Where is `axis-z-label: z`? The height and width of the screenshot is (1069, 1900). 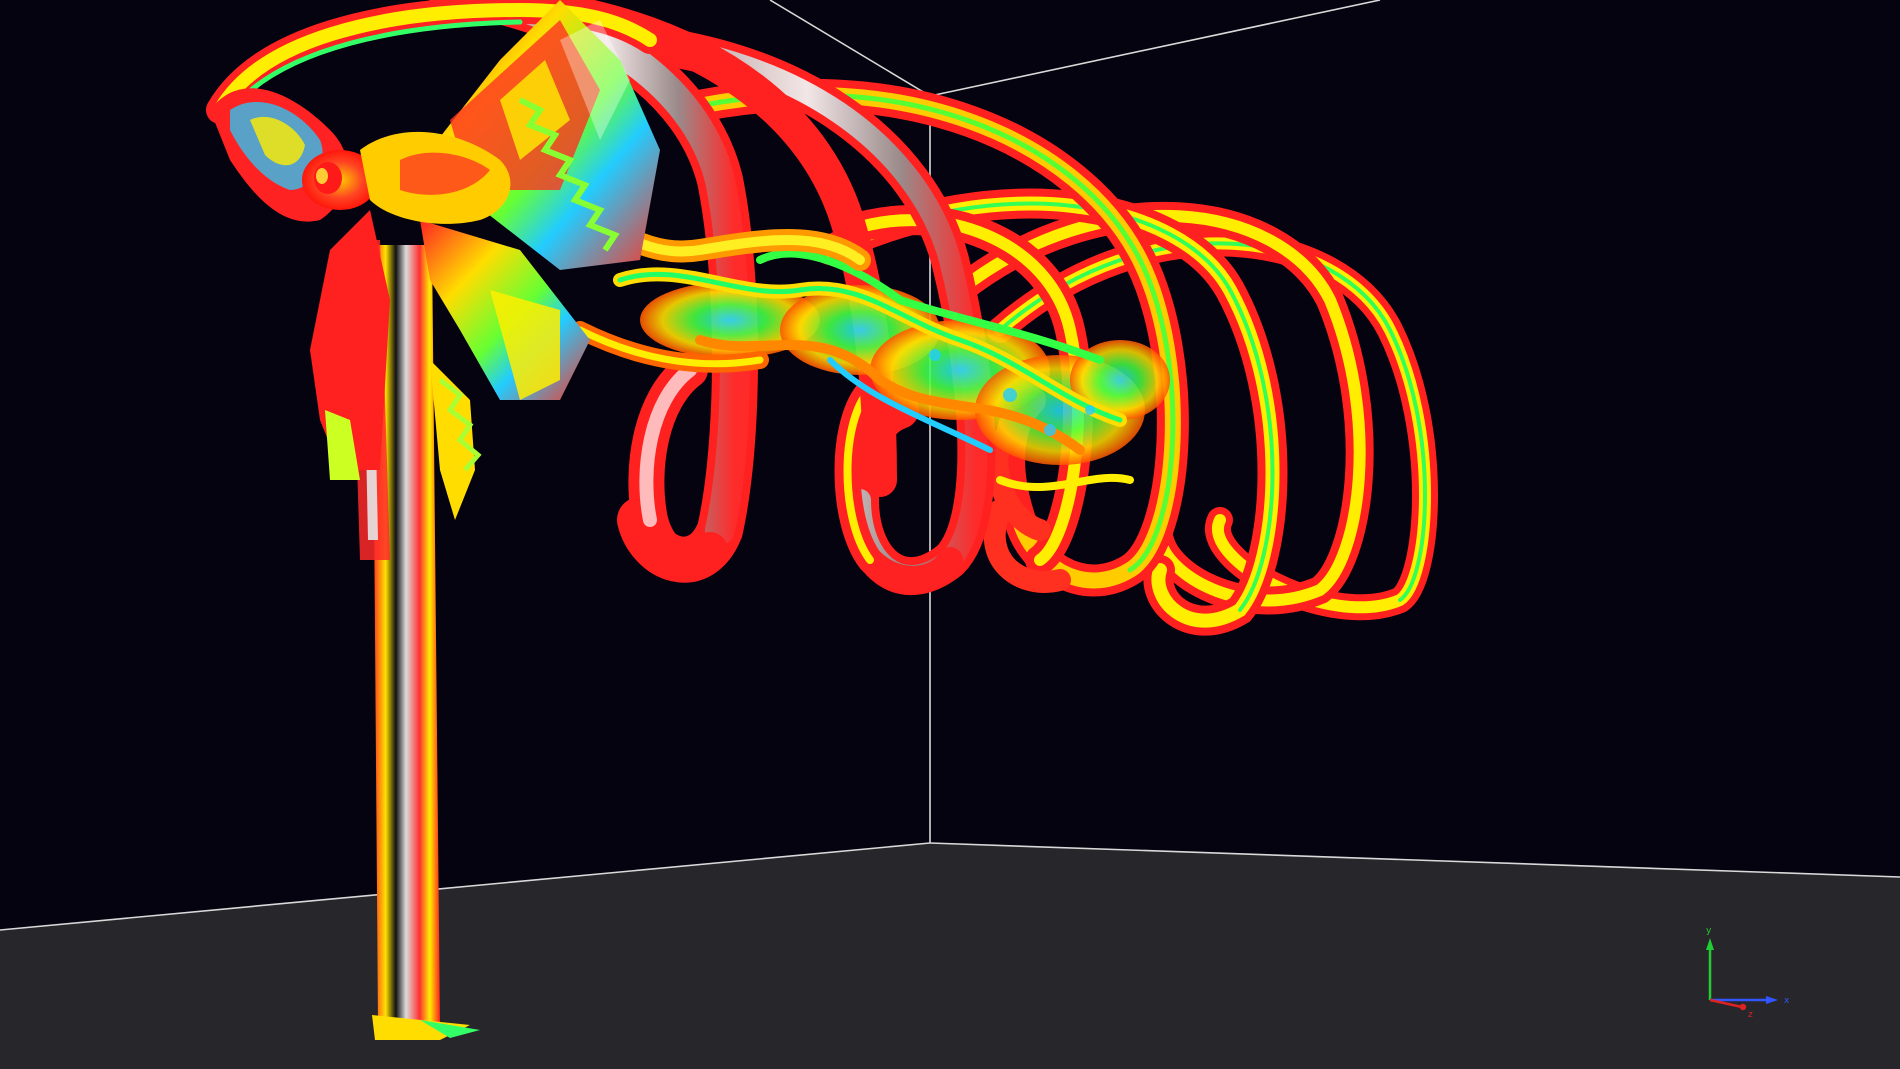
axis-z-label: z is located at coordinates (1750, 1015).